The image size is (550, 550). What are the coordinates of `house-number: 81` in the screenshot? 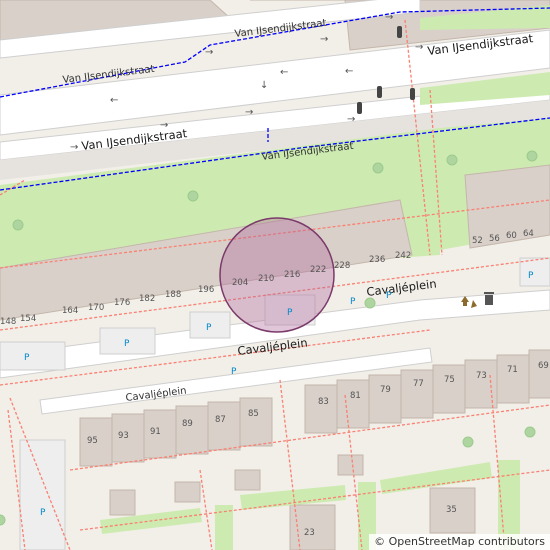 It's located at (355, 396).